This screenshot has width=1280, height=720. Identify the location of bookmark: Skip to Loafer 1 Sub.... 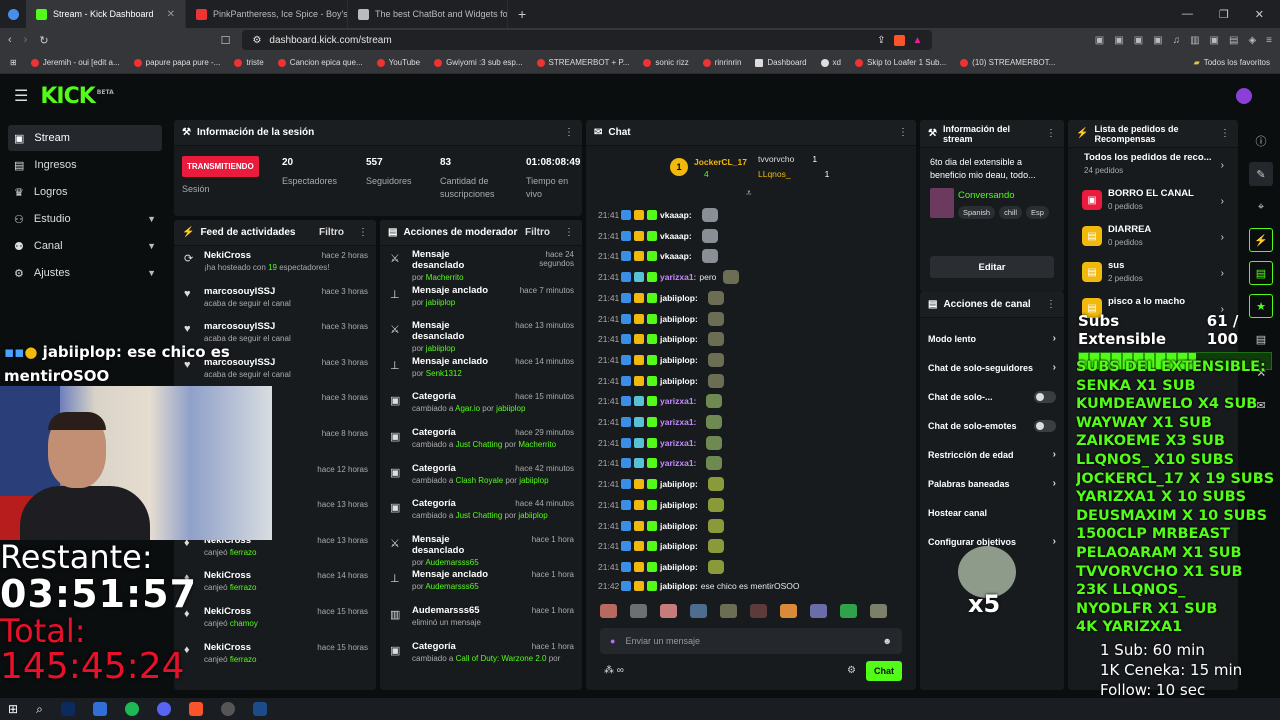
(900, 62).